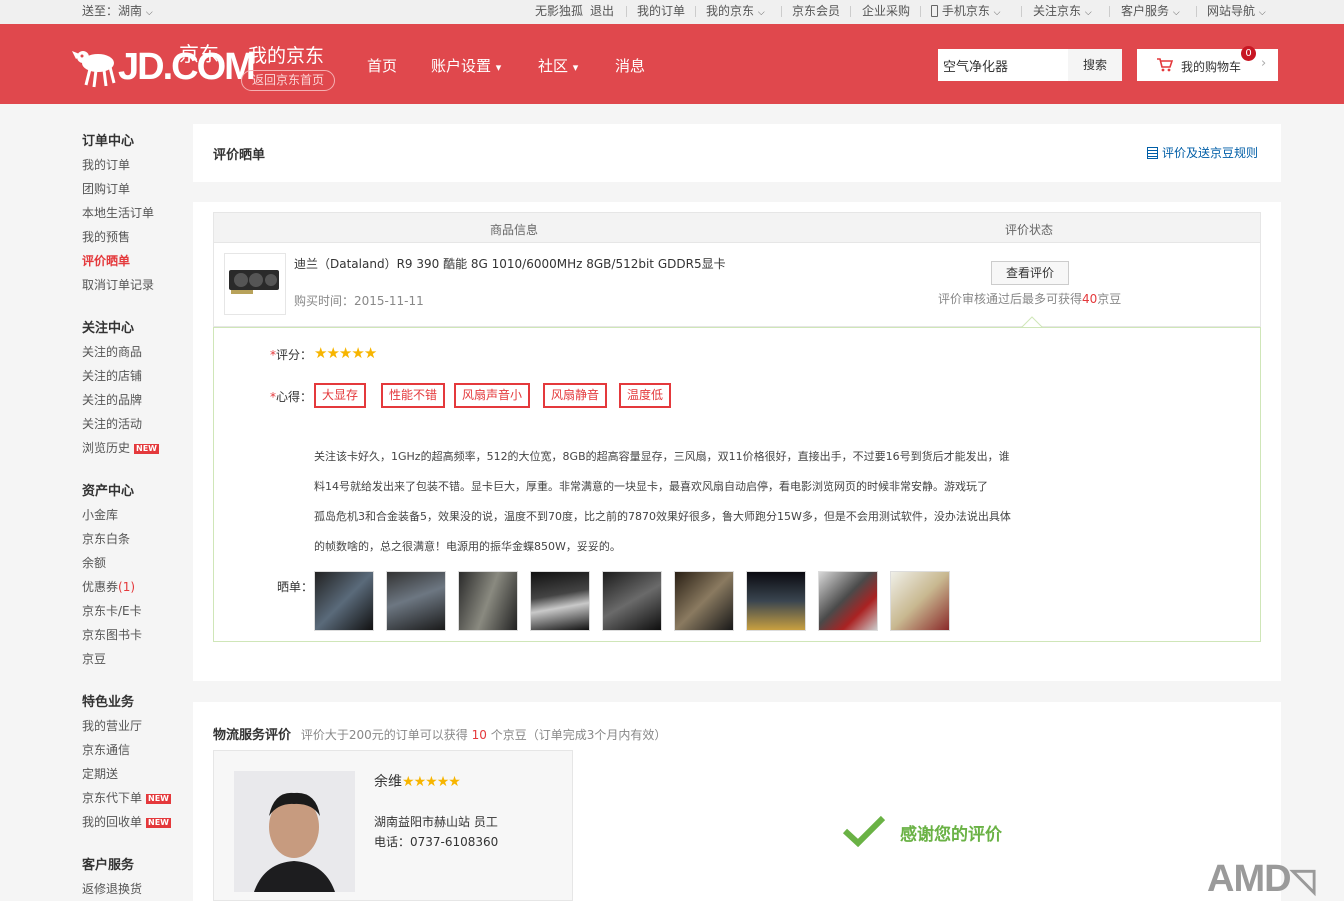 The width and height of the screenshot is (1344, 901). Describe the element at coordinates (966, 10) in the screenshot. I see `mobile-jd-link: 手机京东 ⌵` at that location.